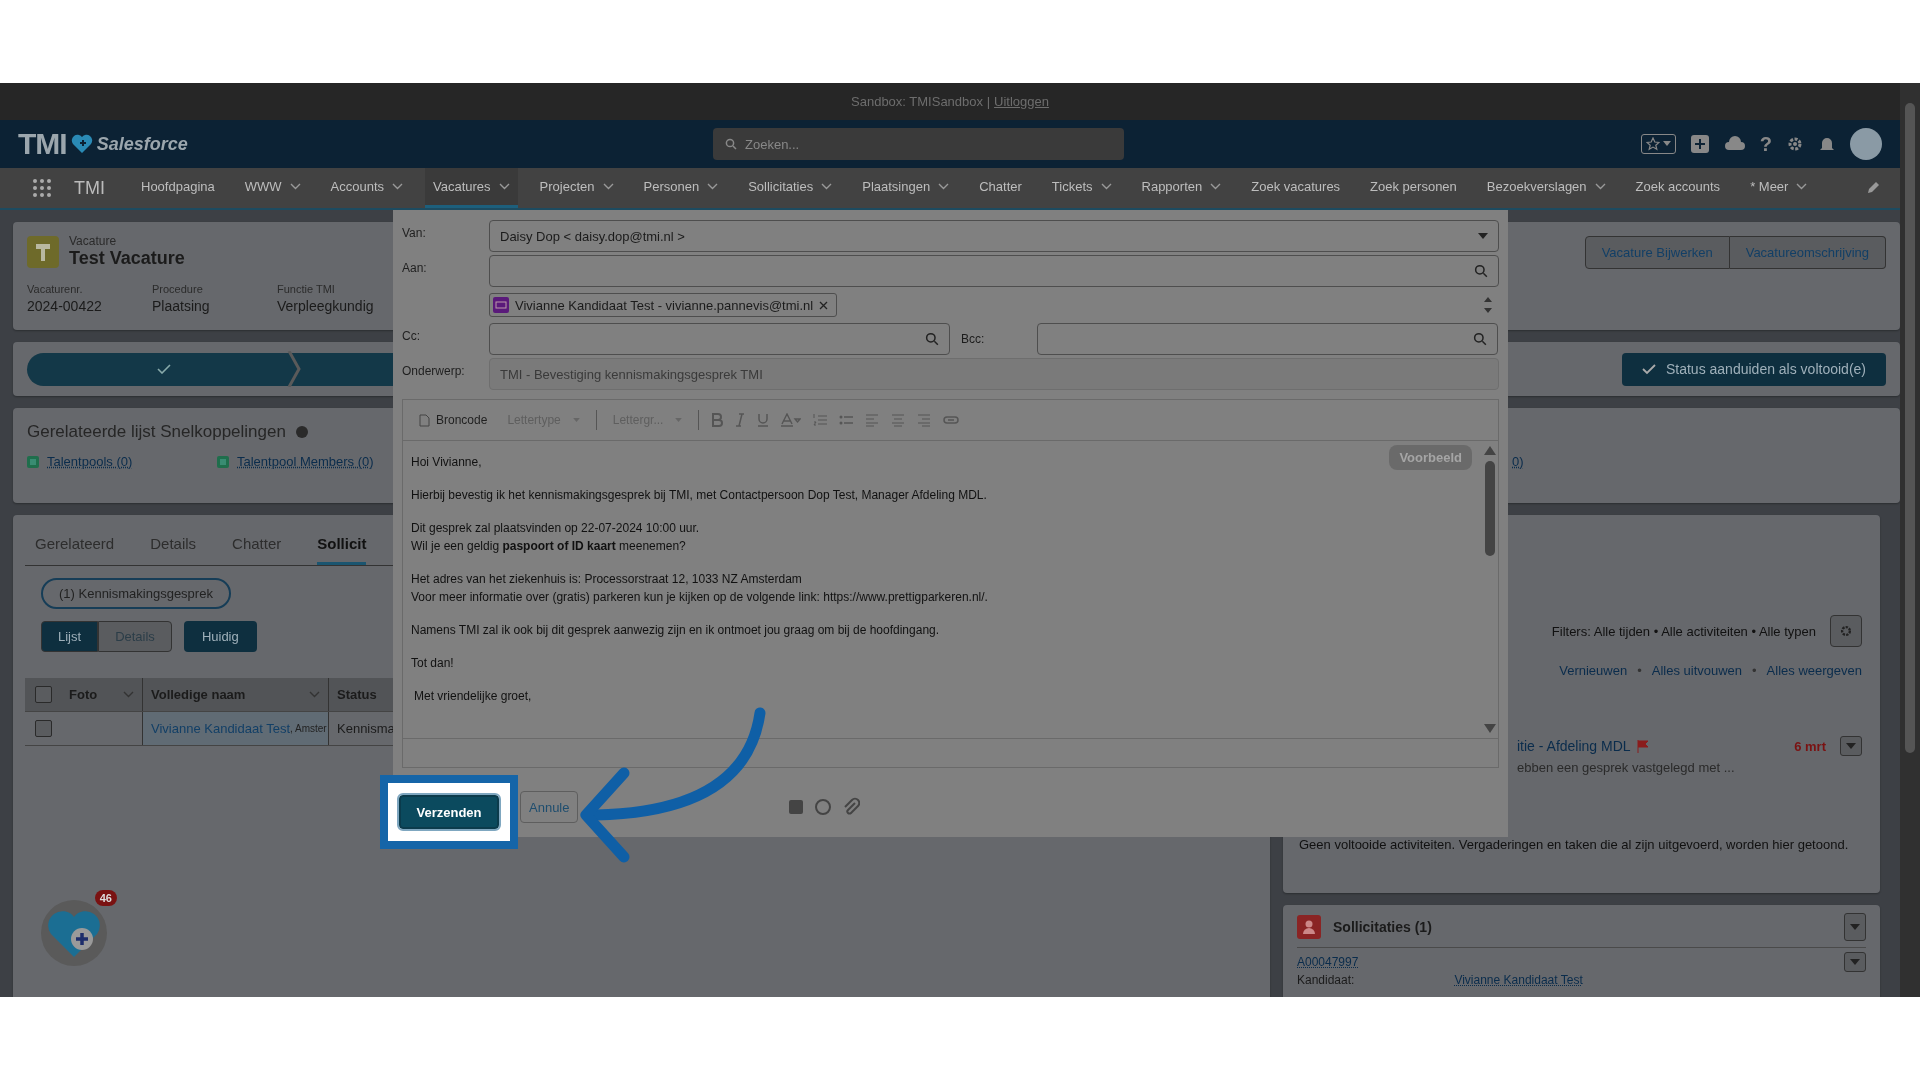 The width and height of the screenshot is (1920, 1080). I want to click on name-link: Vivianne Kandidaat Test, so click(220, 728).